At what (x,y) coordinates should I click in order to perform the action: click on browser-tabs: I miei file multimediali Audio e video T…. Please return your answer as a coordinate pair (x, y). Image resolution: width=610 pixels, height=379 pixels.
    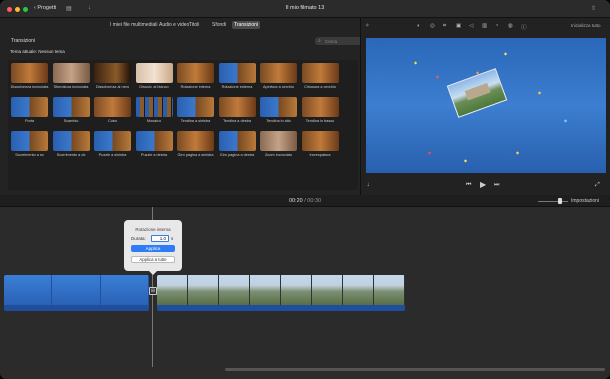
    Looking at the image, I should click on (180, 25).